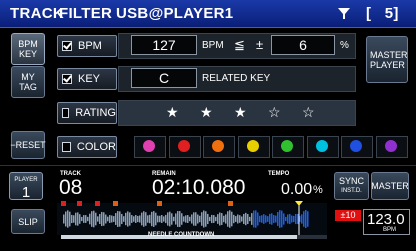 The width and height of the screenshot is (416, 251). What do you see at coordinates (208, 14) in the screenshot?
I see `header-bar: TRACK FILTER USB@PLAYER1 [ 5]` at bounding box center [208, 14].